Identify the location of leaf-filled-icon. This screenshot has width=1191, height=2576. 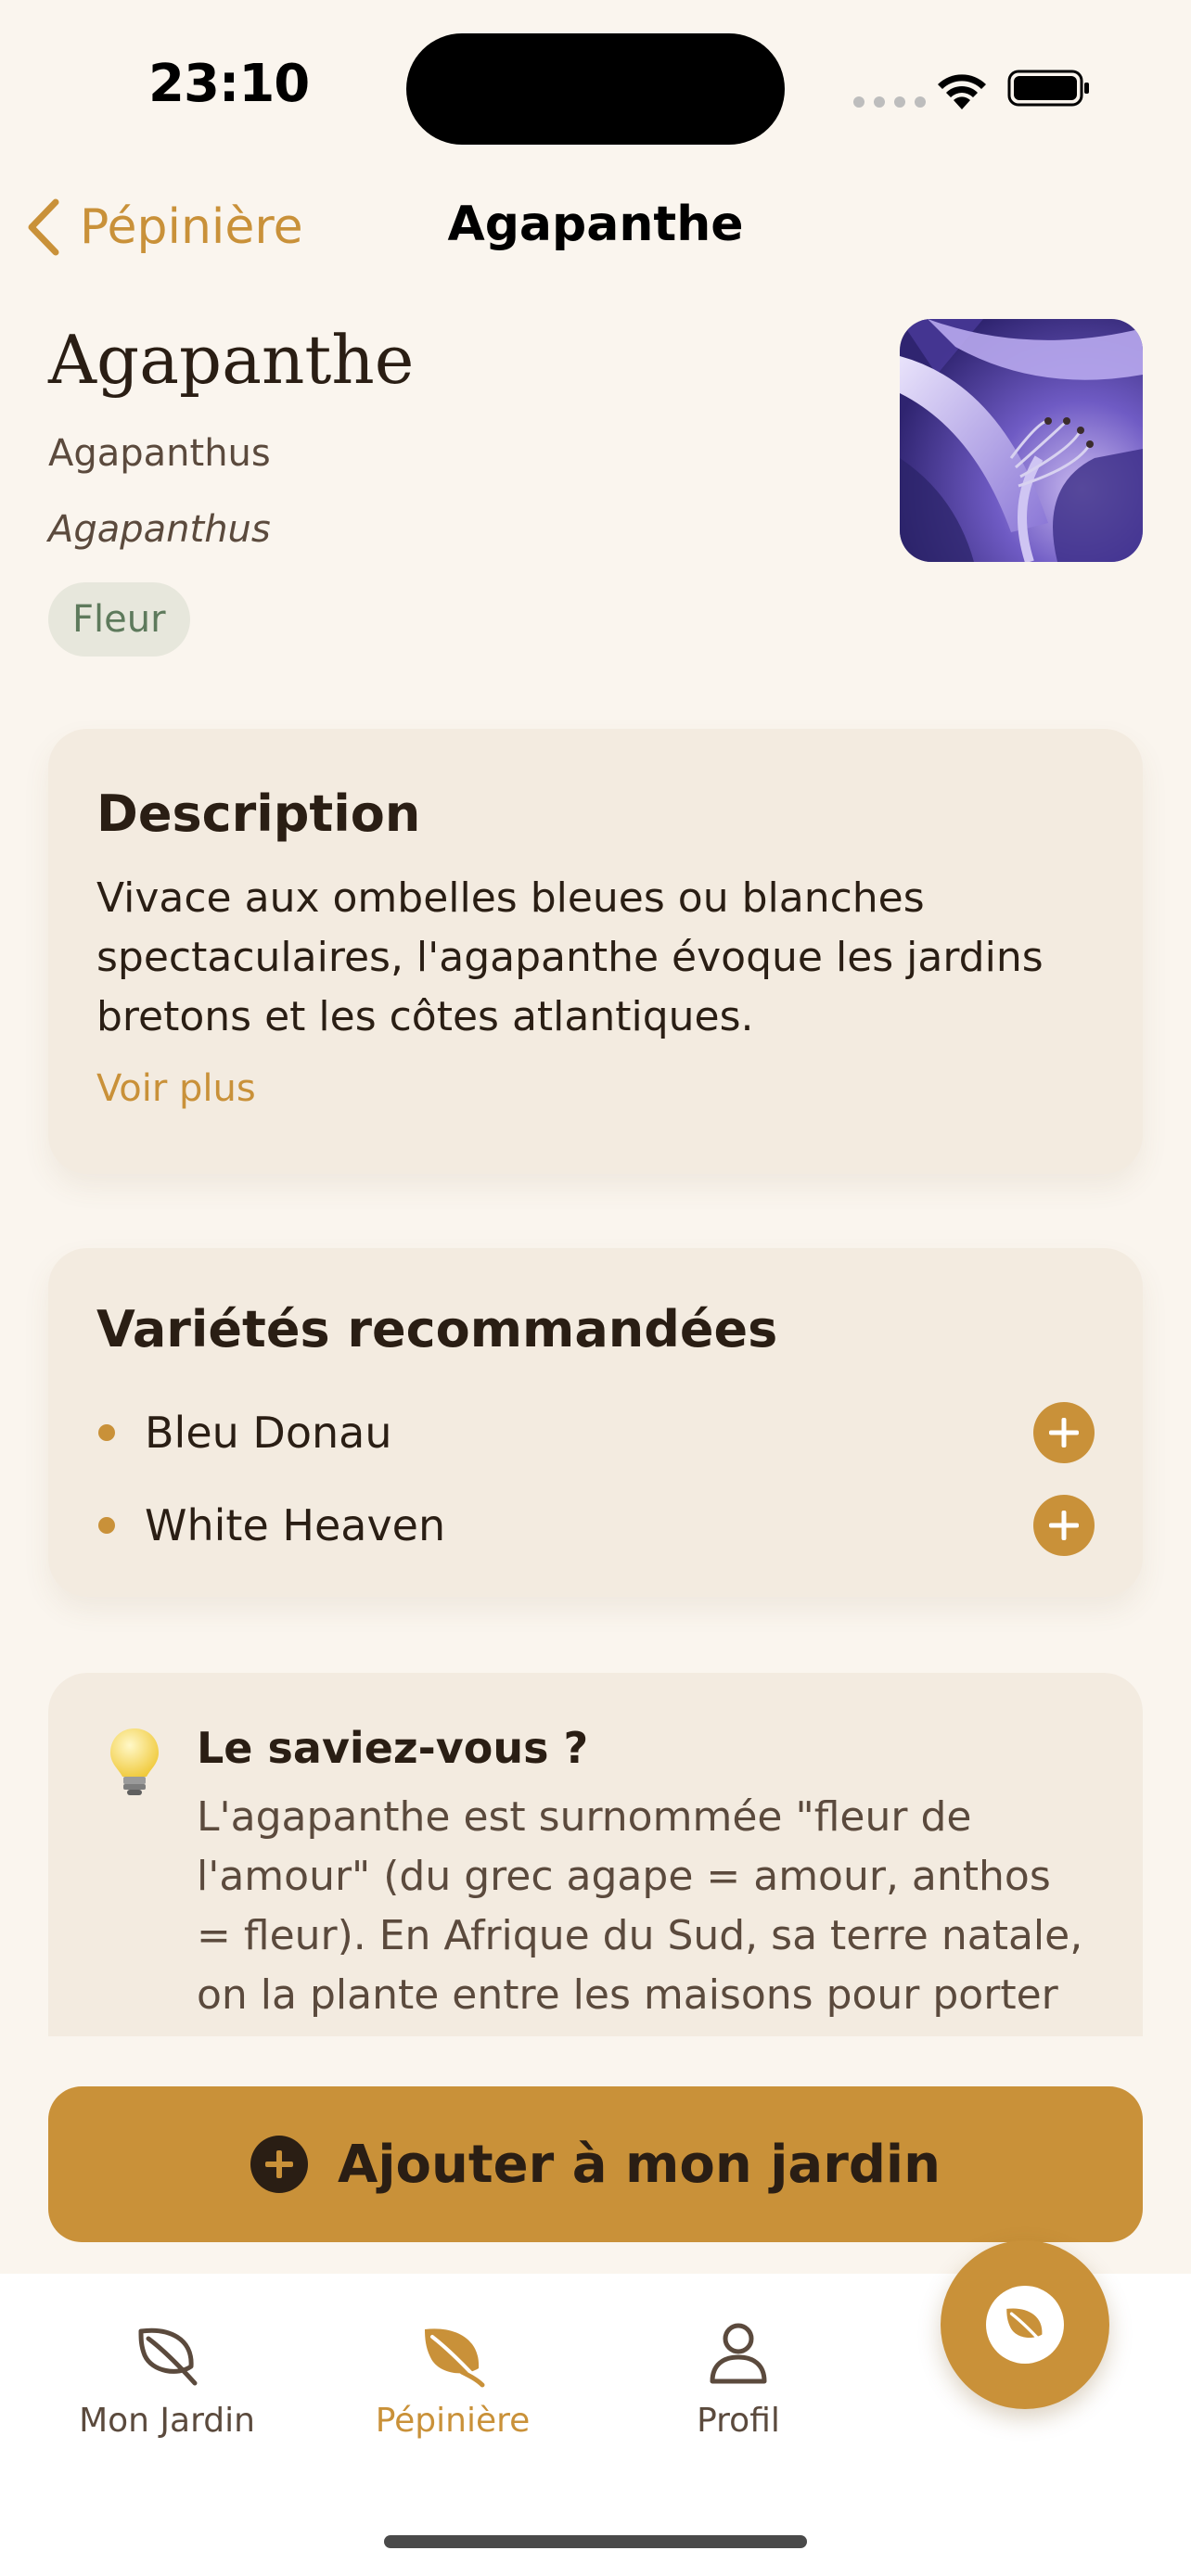
(455, 2358).